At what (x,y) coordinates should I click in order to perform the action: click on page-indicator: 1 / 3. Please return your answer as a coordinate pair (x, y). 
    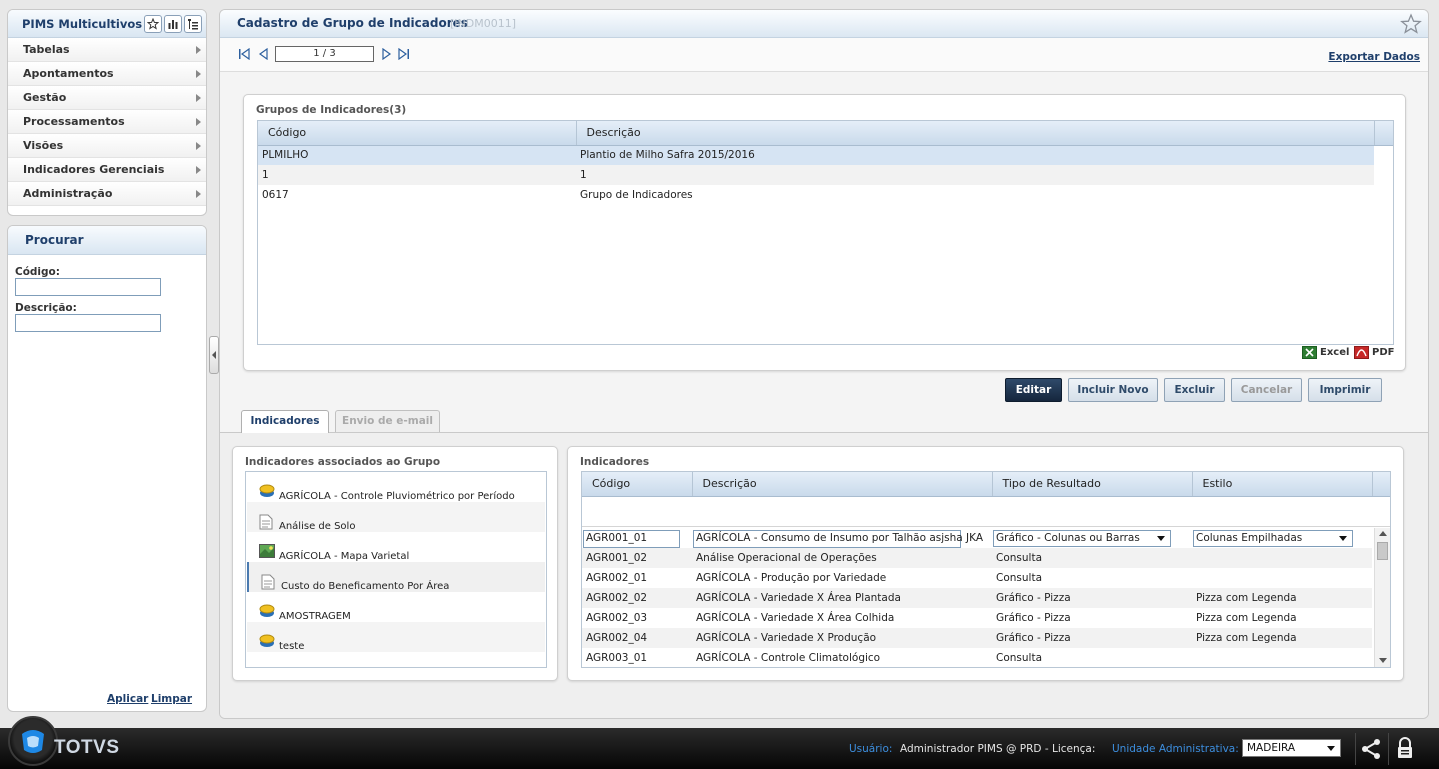
    Looking at the image, I should click on (324, 54).